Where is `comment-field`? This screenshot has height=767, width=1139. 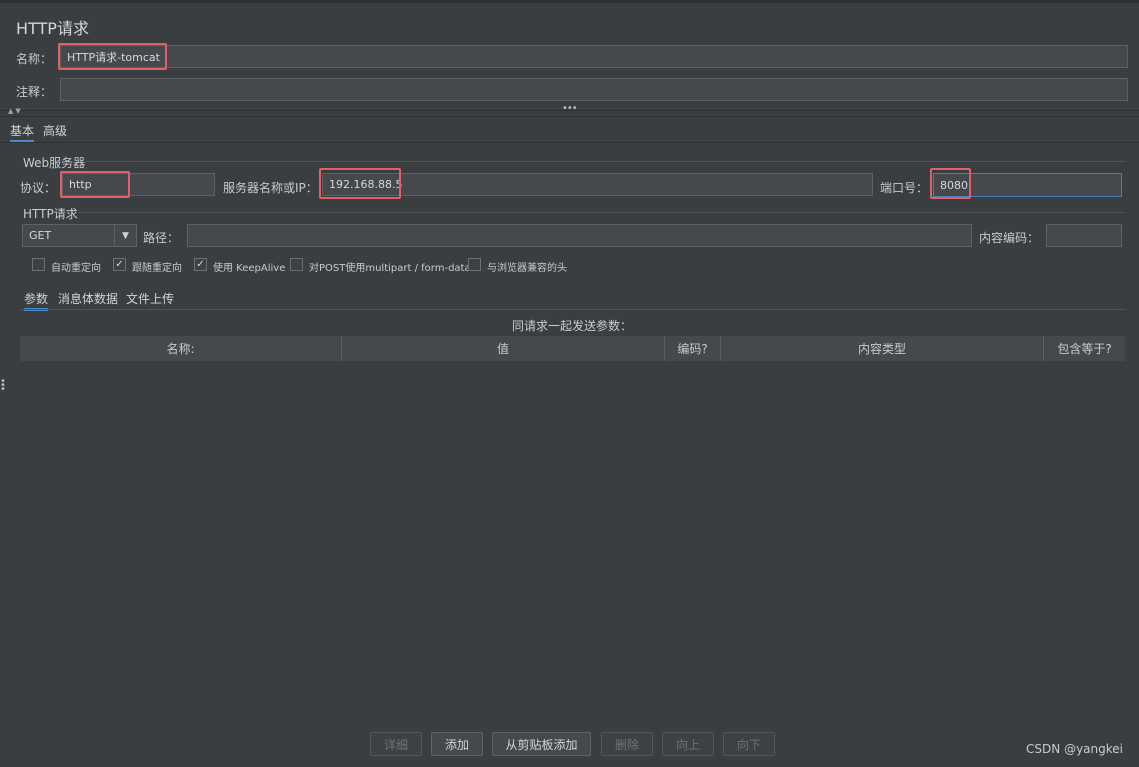 comment-field is located at coordinates (594, 89).